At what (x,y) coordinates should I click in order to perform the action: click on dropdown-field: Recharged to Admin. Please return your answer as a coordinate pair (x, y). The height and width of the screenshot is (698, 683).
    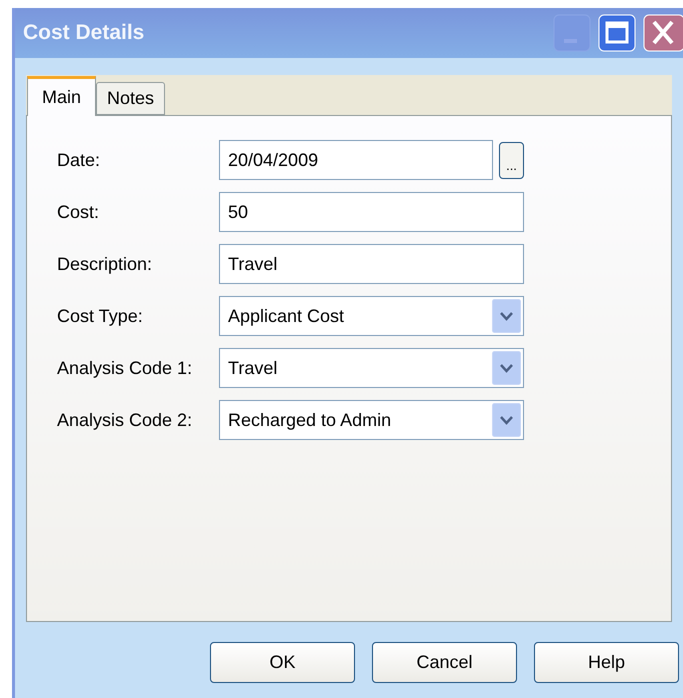
    Looking at the image, I should click on (371, 420).